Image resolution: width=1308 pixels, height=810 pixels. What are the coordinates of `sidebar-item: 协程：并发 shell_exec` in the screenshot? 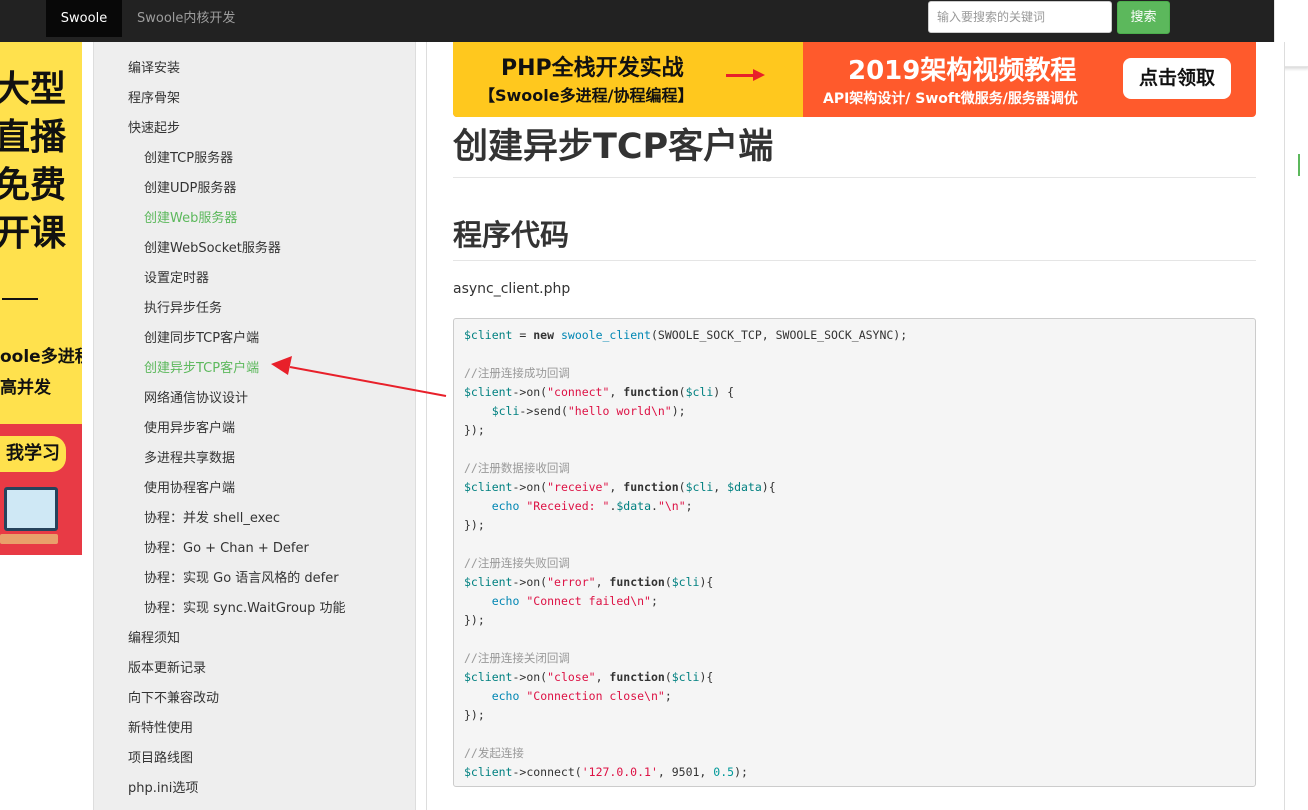 It's located at (212, 519).